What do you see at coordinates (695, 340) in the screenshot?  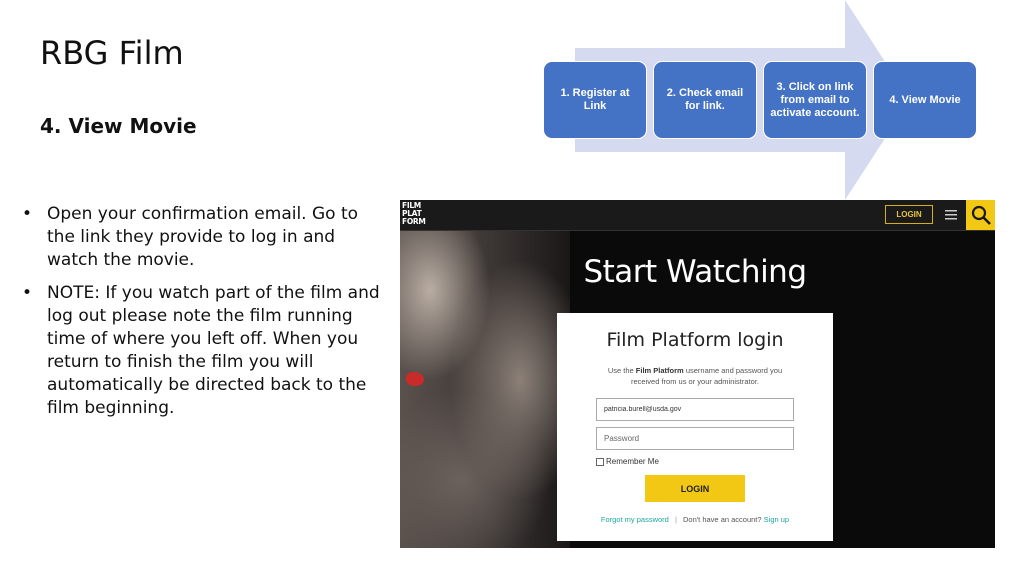 I see `login-card-title: Film Platform login` at bounding box center [695, 340].